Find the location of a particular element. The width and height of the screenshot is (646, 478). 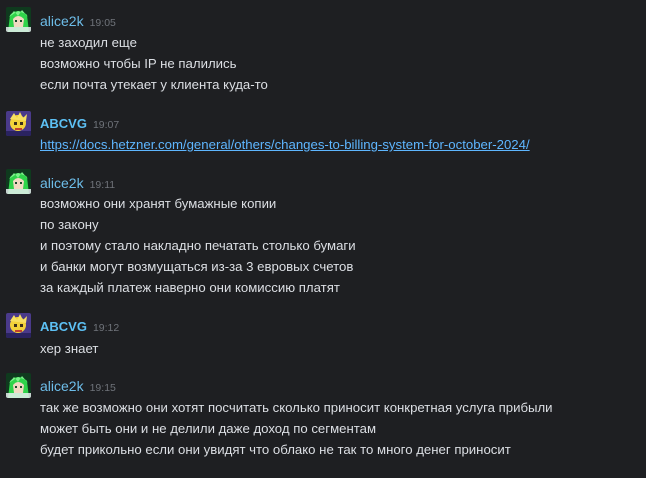

timestamp: 19:12 is located at coordinates (106, 328).